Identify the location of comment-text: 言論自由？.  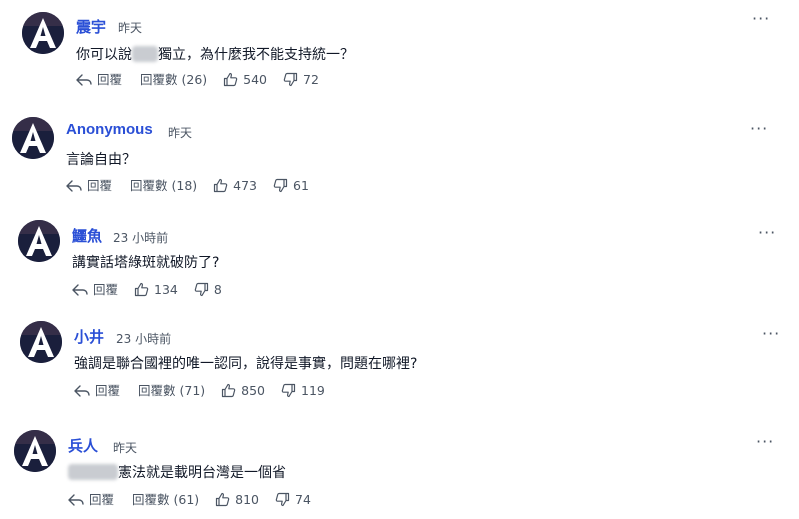
(101, 160).